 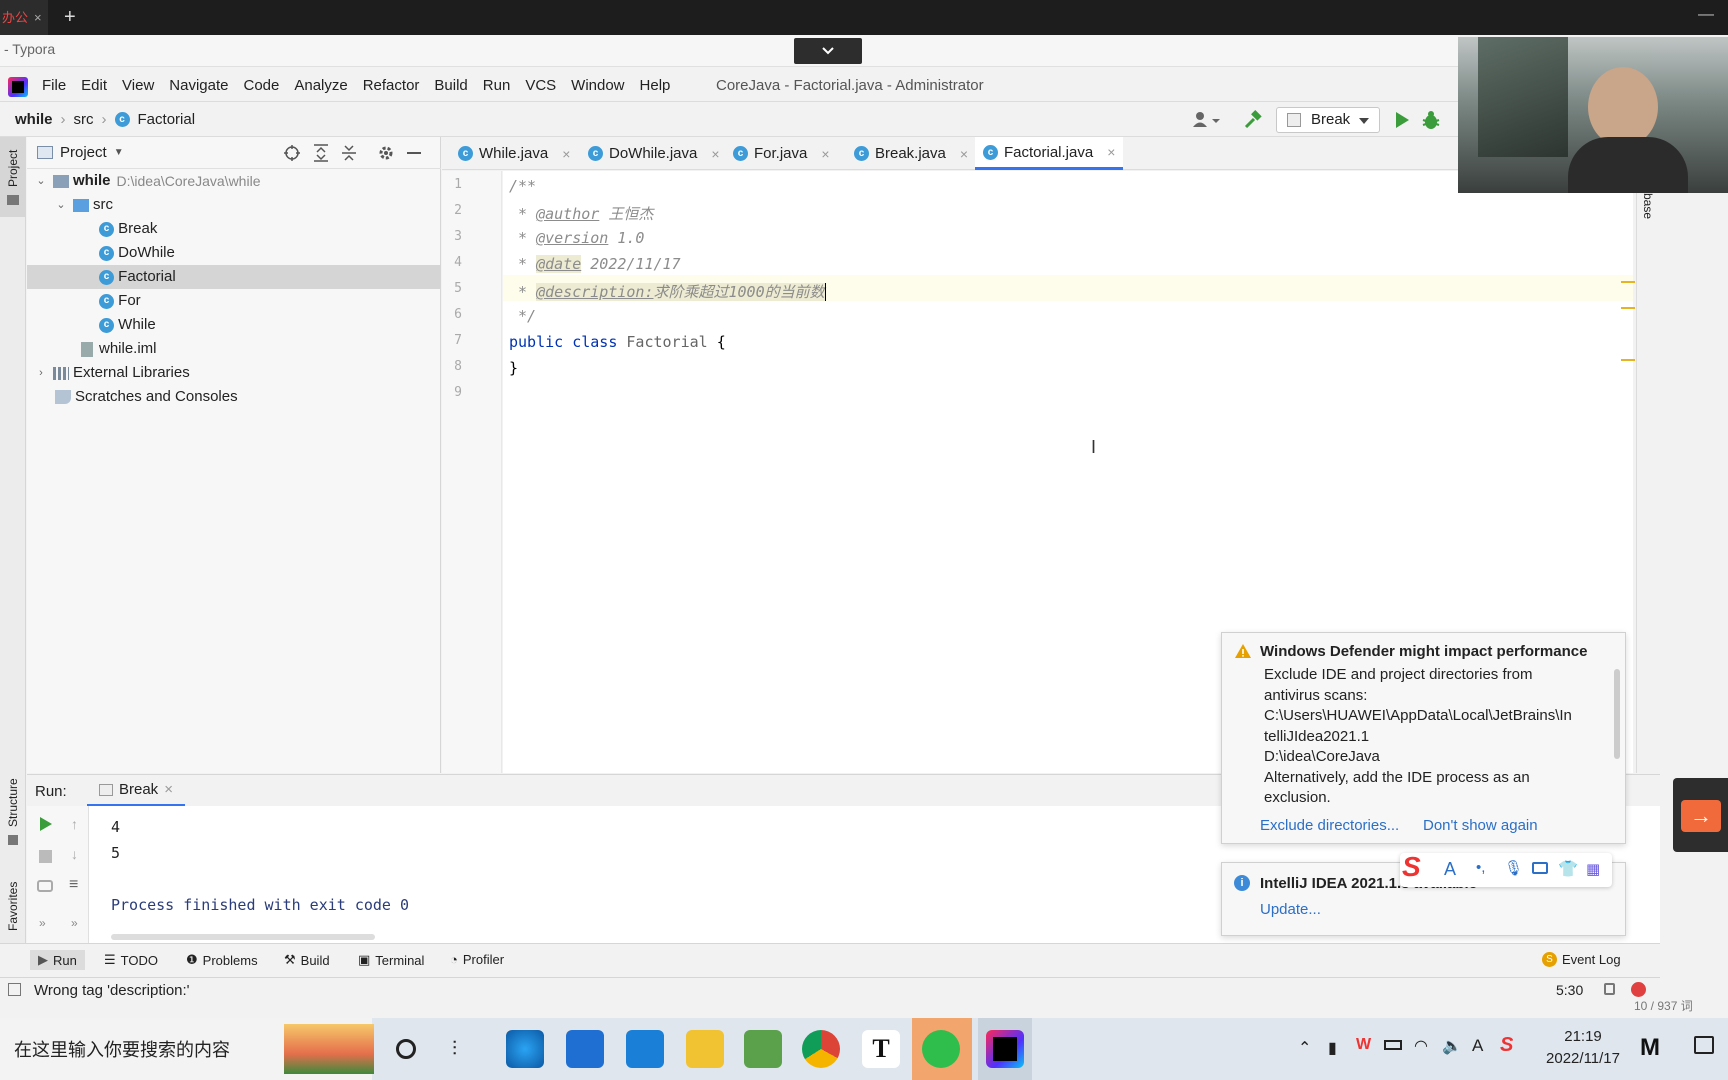 What do you see at coordinates (57, 960) in the screenshot?
I see `tool-run: ▶ Run` at bounding box center [57, 960].